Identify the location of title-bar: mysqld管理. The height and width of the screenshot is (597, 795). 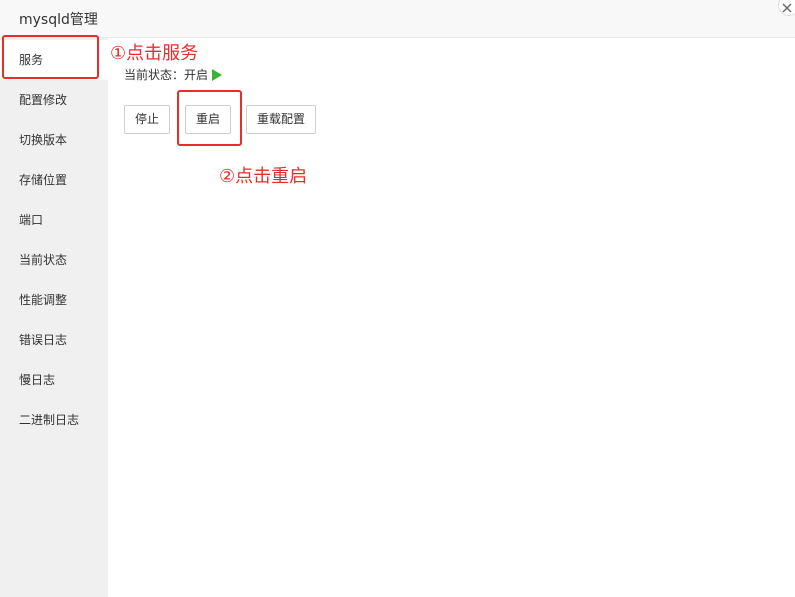
(397, 19).